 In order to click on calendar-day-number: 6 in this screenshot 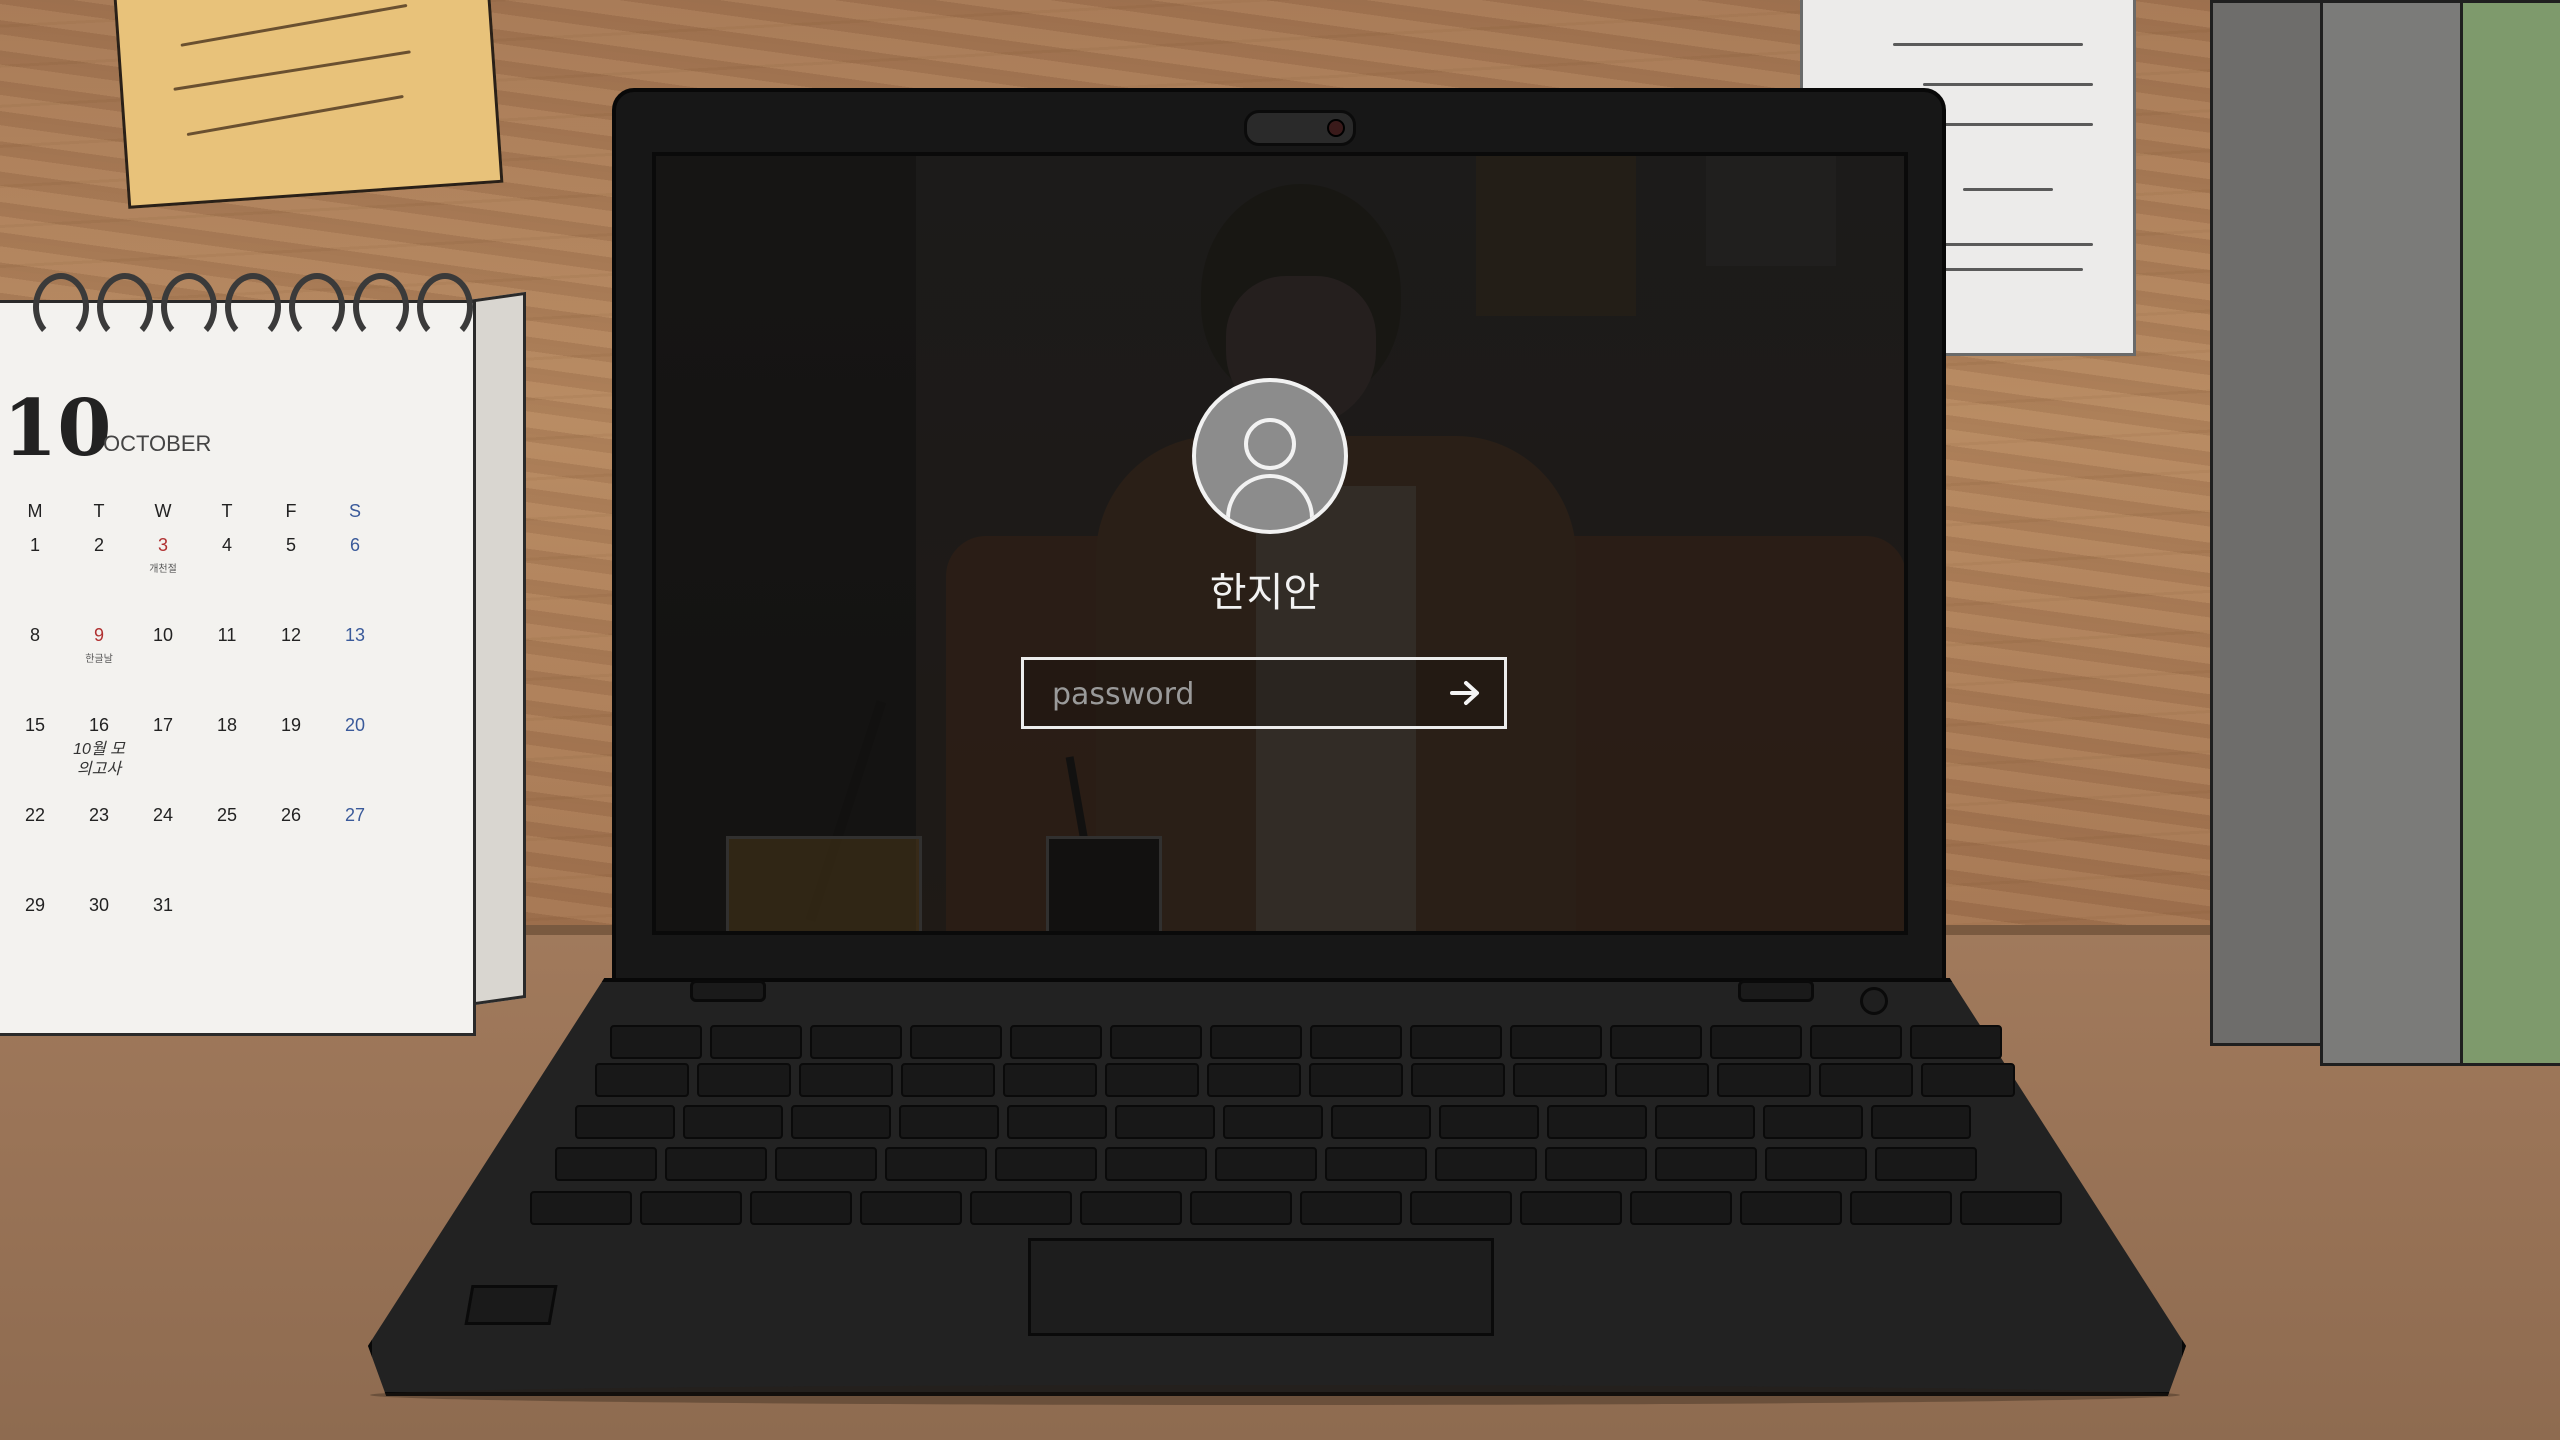, I will do `click(354, 545)`.